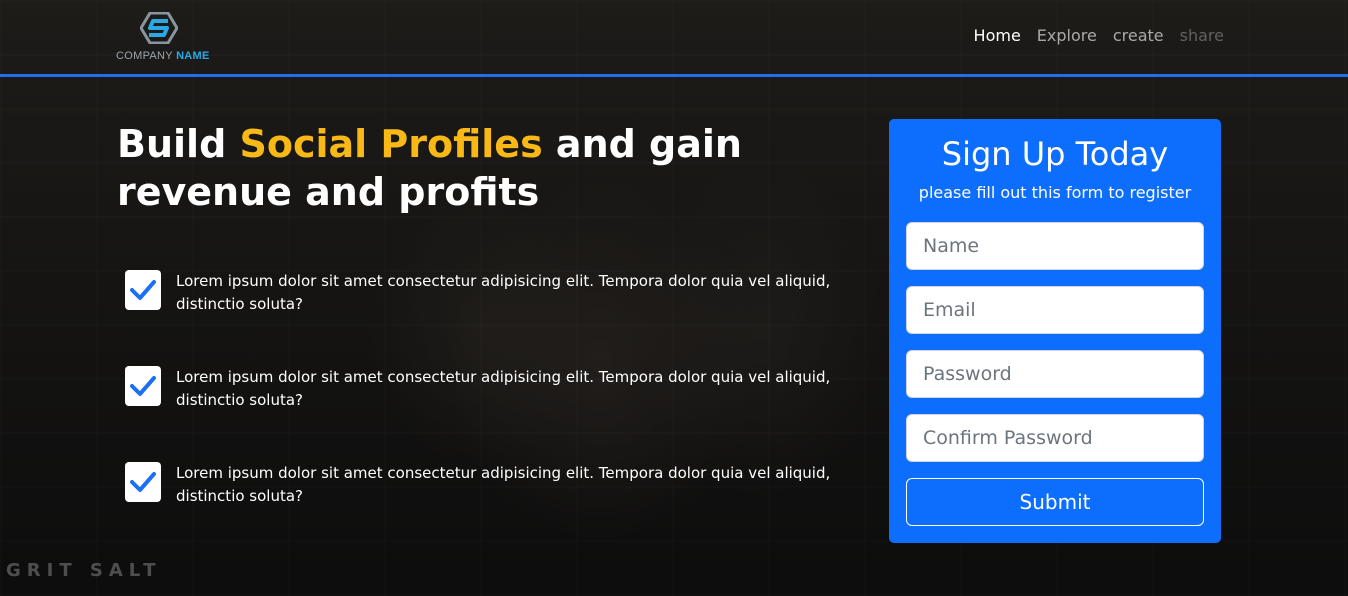  What do you see at coordinates (1067, 35) in the screenshot?
I see `nav-explore: Explore` at bounding box center [1067, 35].